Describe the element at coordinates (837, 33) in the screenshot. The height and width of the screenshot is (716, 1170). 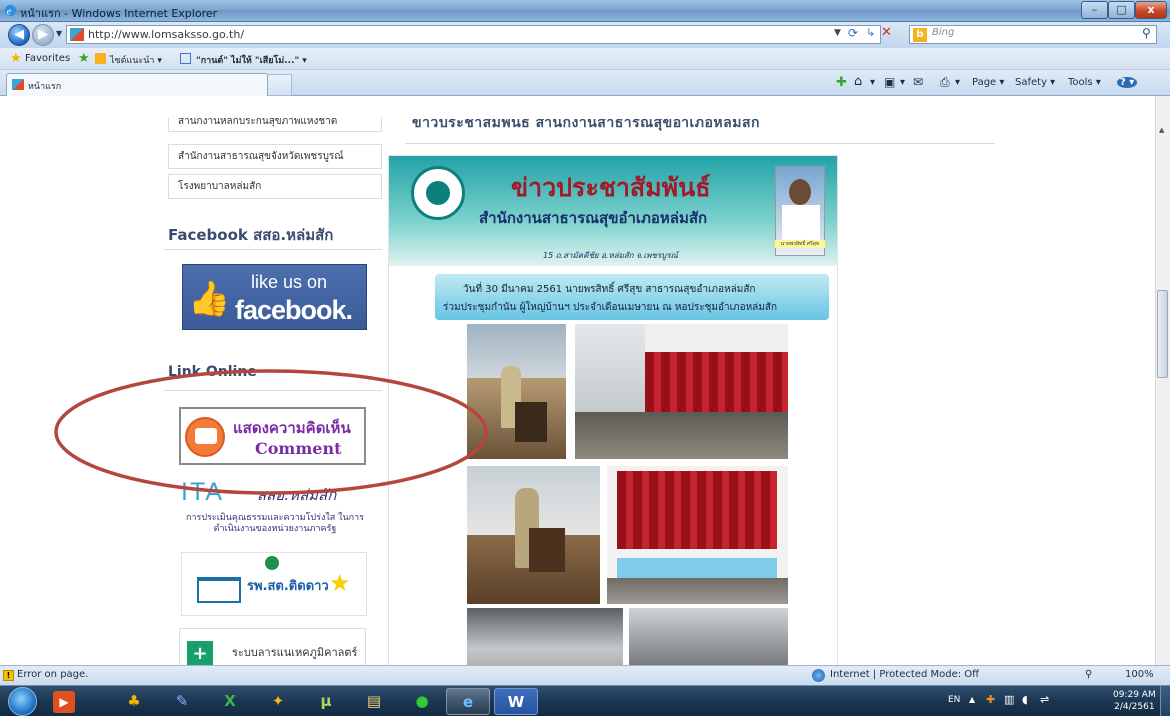
I see `url-dropdown-icon: ▼` at that location.